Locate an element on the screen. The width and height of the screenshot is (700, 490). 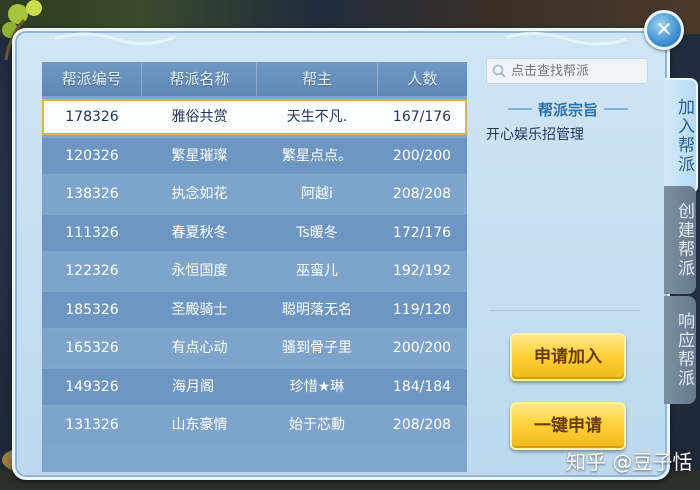
table-row: 138326 执念如花 阿越i 208/208 is located at coordinates (254, 194).